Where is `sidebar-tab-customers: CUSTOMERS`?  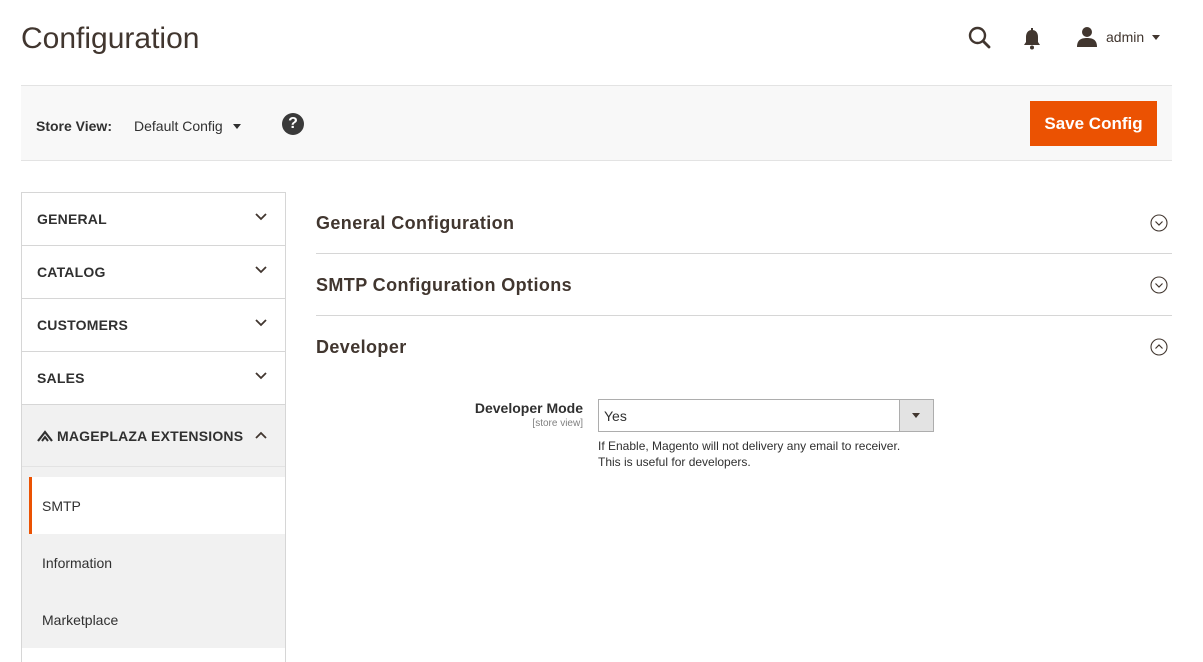 sidebar-tab-customers: CUSTOMERS is located at coordinates (153, 325).